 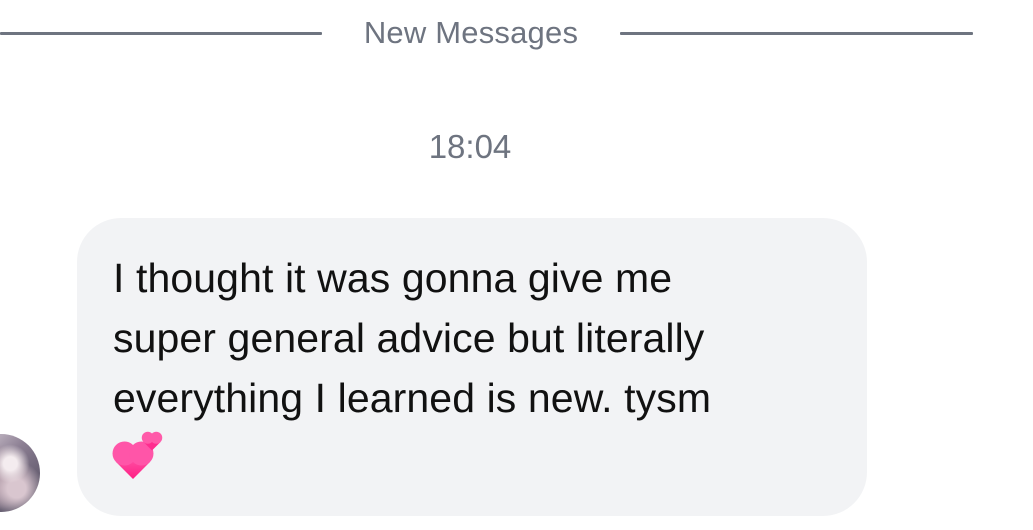 What do you see at coordinates (796, 33) in the screenshot?
I see `divider-line-right` at bounding box center [796, 33].